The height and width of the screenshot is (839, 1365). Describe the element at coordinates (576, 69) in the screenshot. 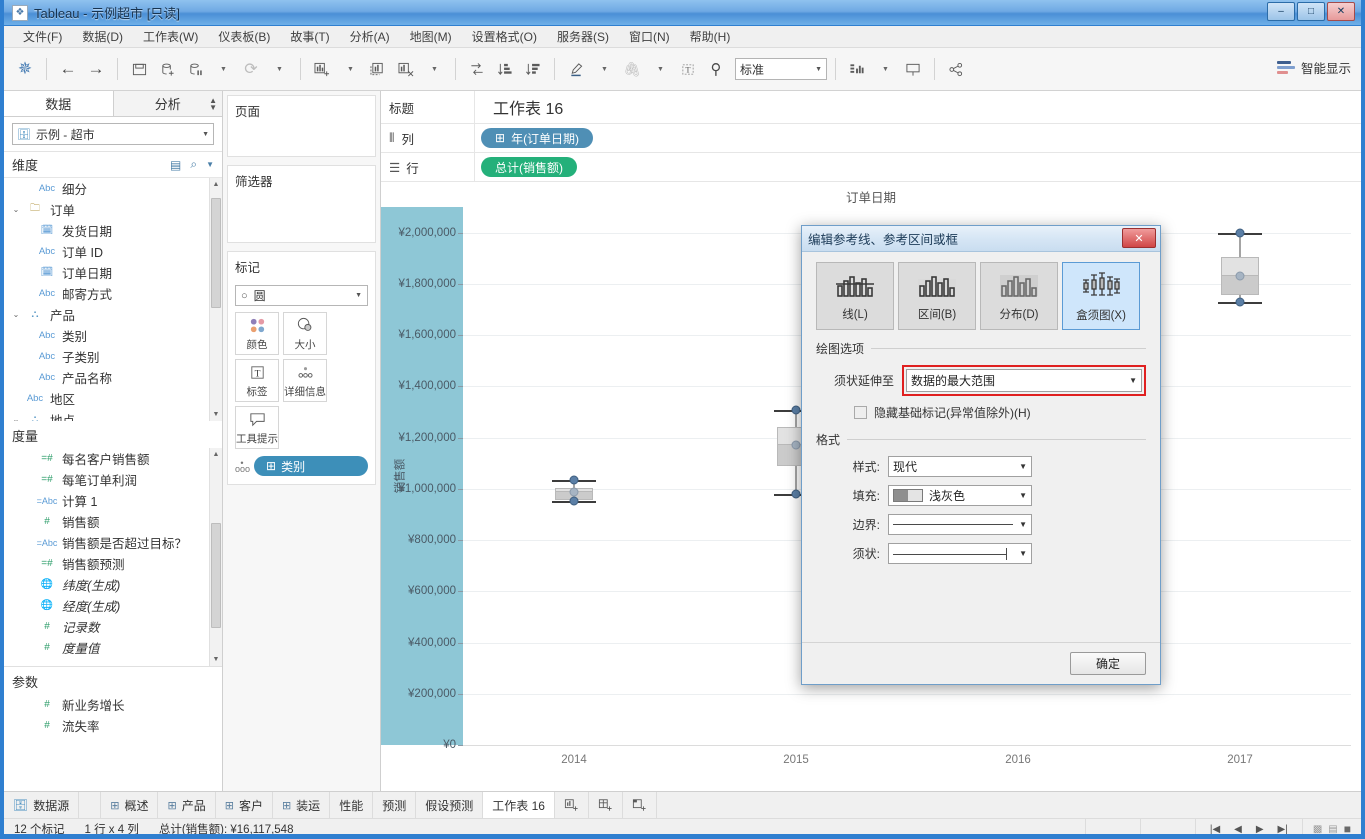

I see `highlight-button` at that location.